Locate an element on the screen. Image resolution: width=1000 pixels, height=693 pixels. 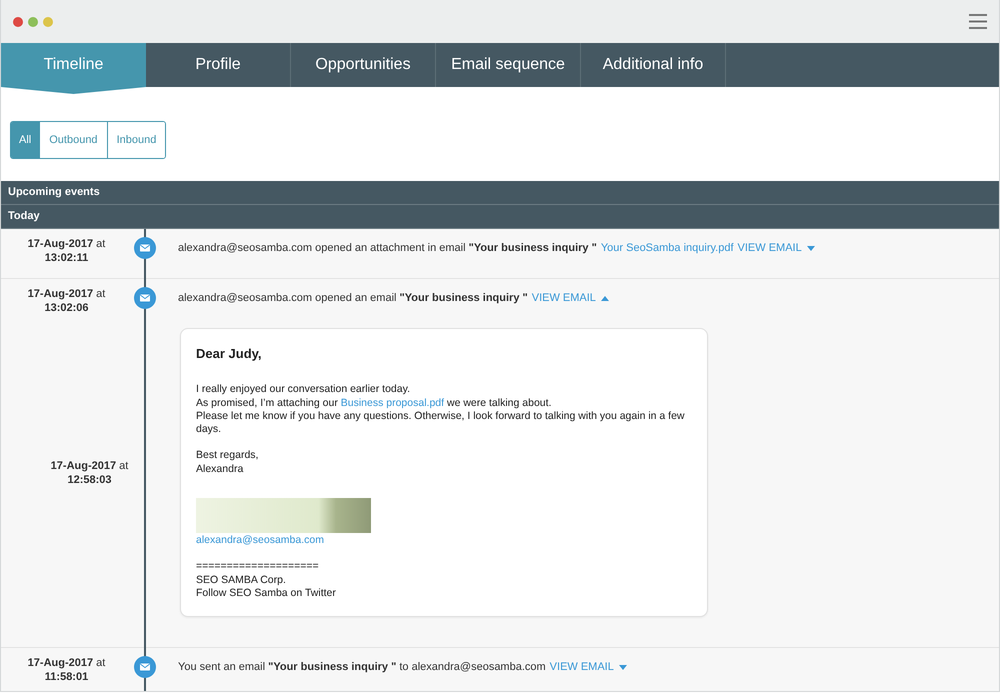
event-time: 11:58:01 is located at coordinates (67, 677).